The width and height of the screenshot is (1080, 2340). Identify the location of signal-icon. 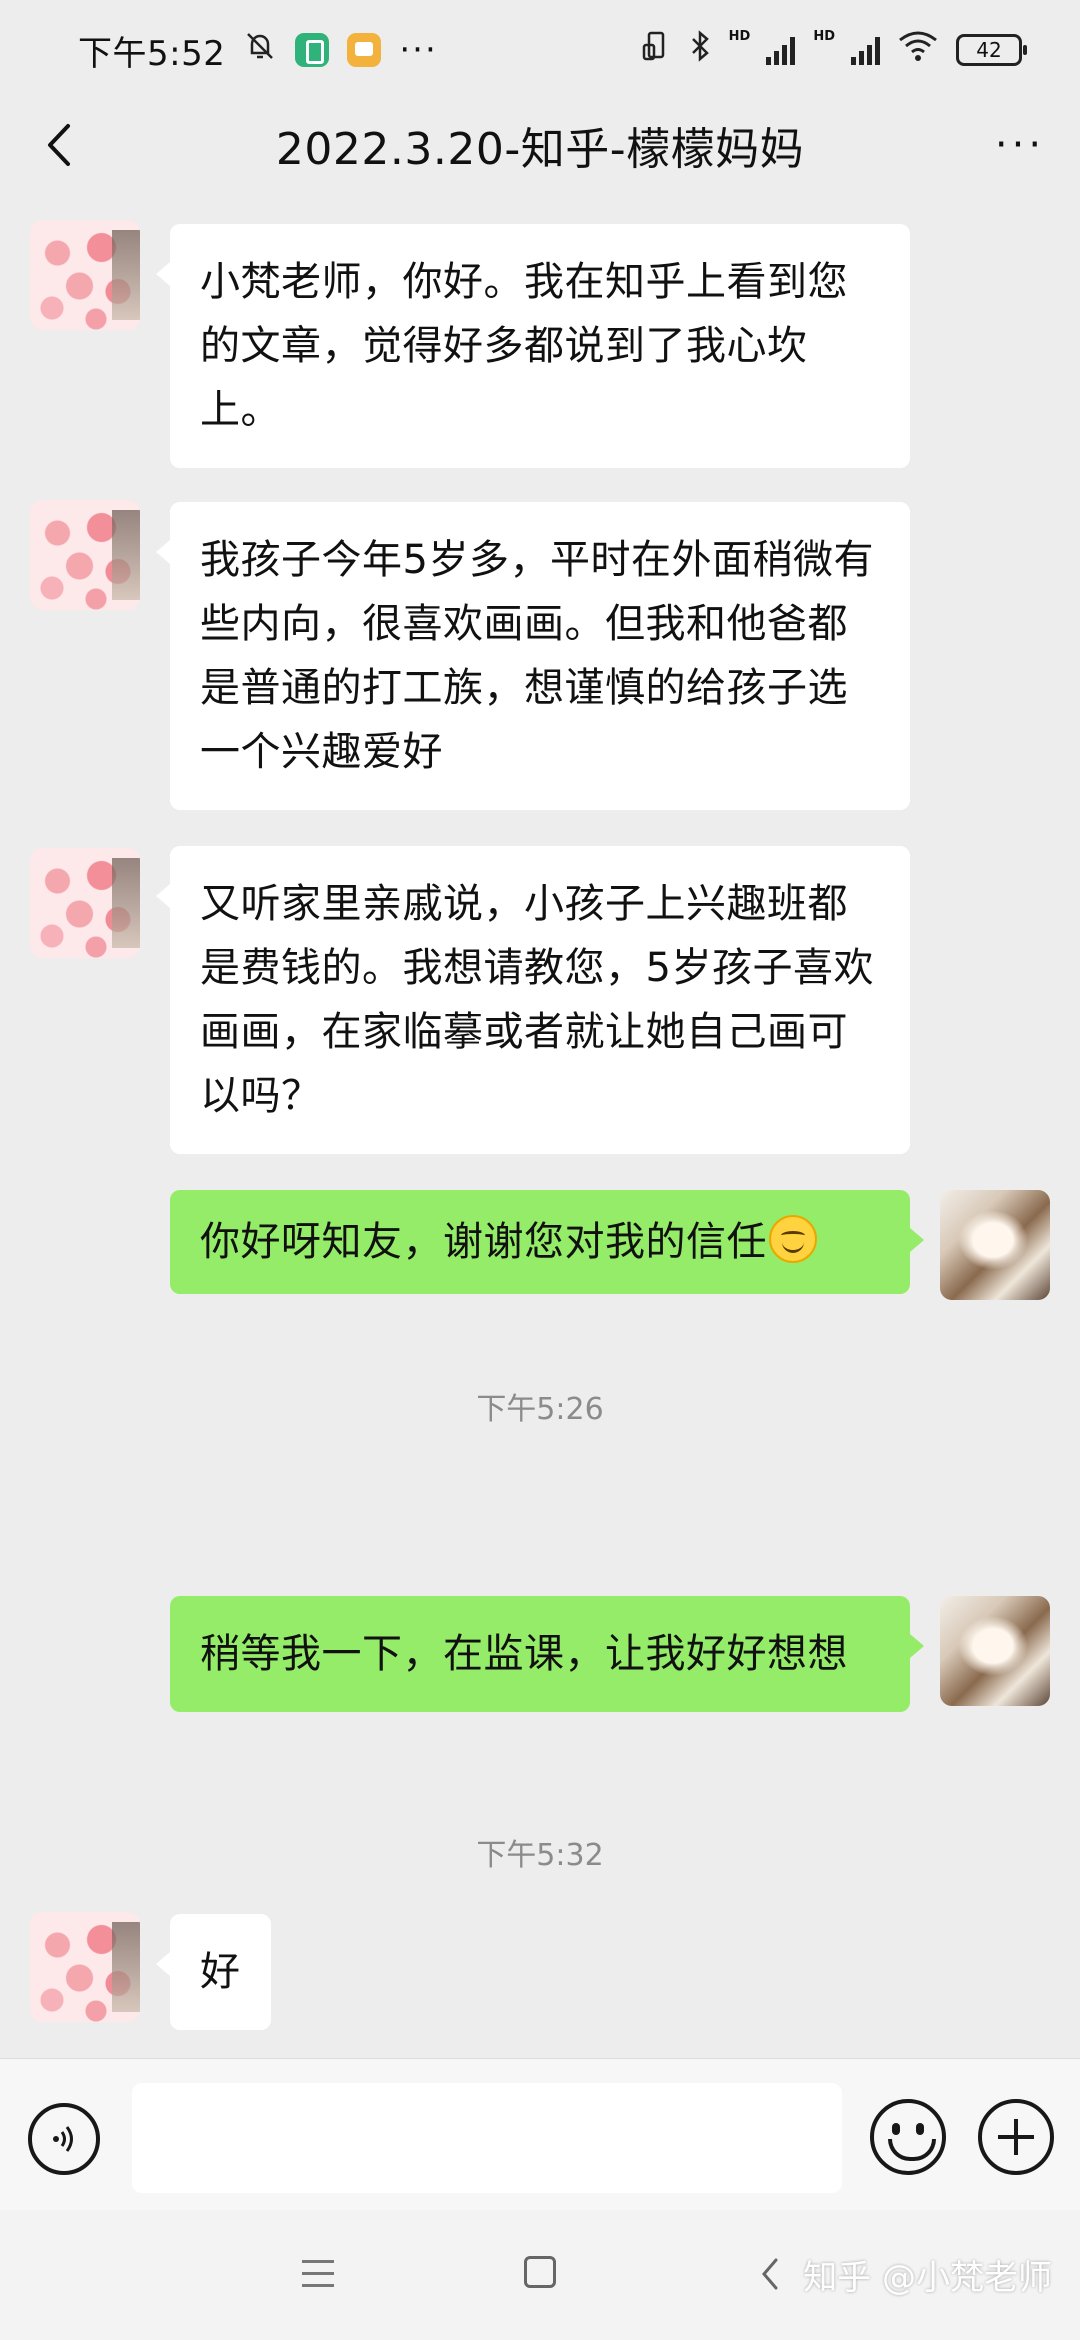
(781, 50).